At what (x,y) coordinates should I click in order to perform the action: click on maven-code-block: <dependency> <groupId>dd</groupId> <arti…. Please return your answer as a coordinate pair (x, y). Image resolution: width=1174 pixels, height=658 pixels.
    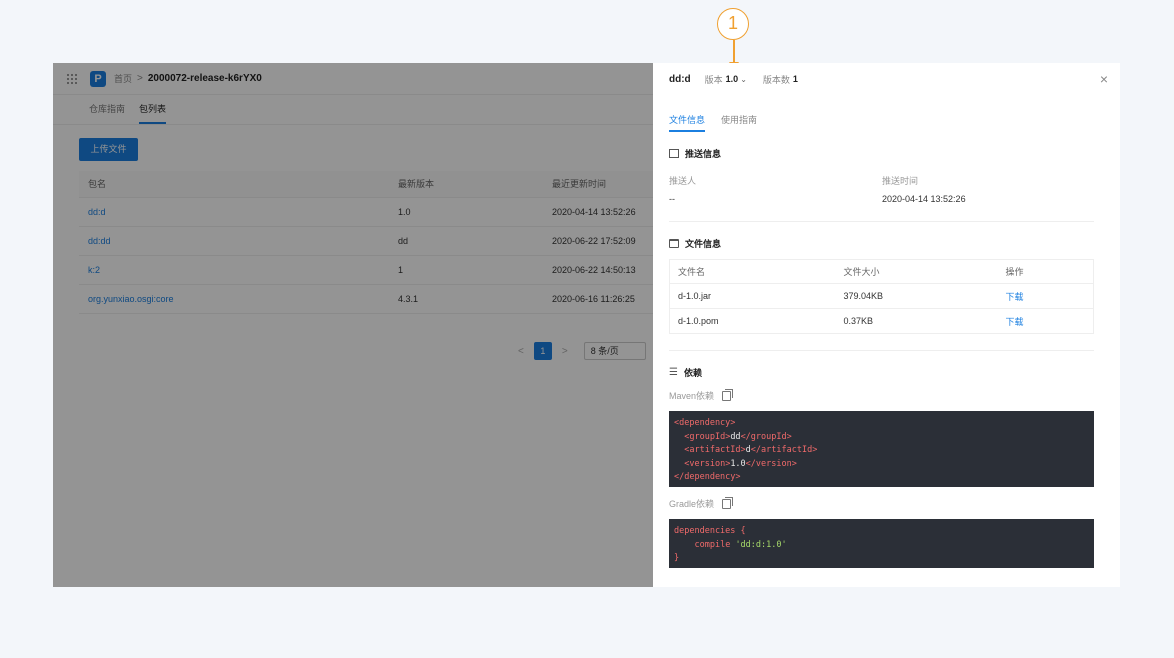
    Looking at the image, I should click on (881, 449).